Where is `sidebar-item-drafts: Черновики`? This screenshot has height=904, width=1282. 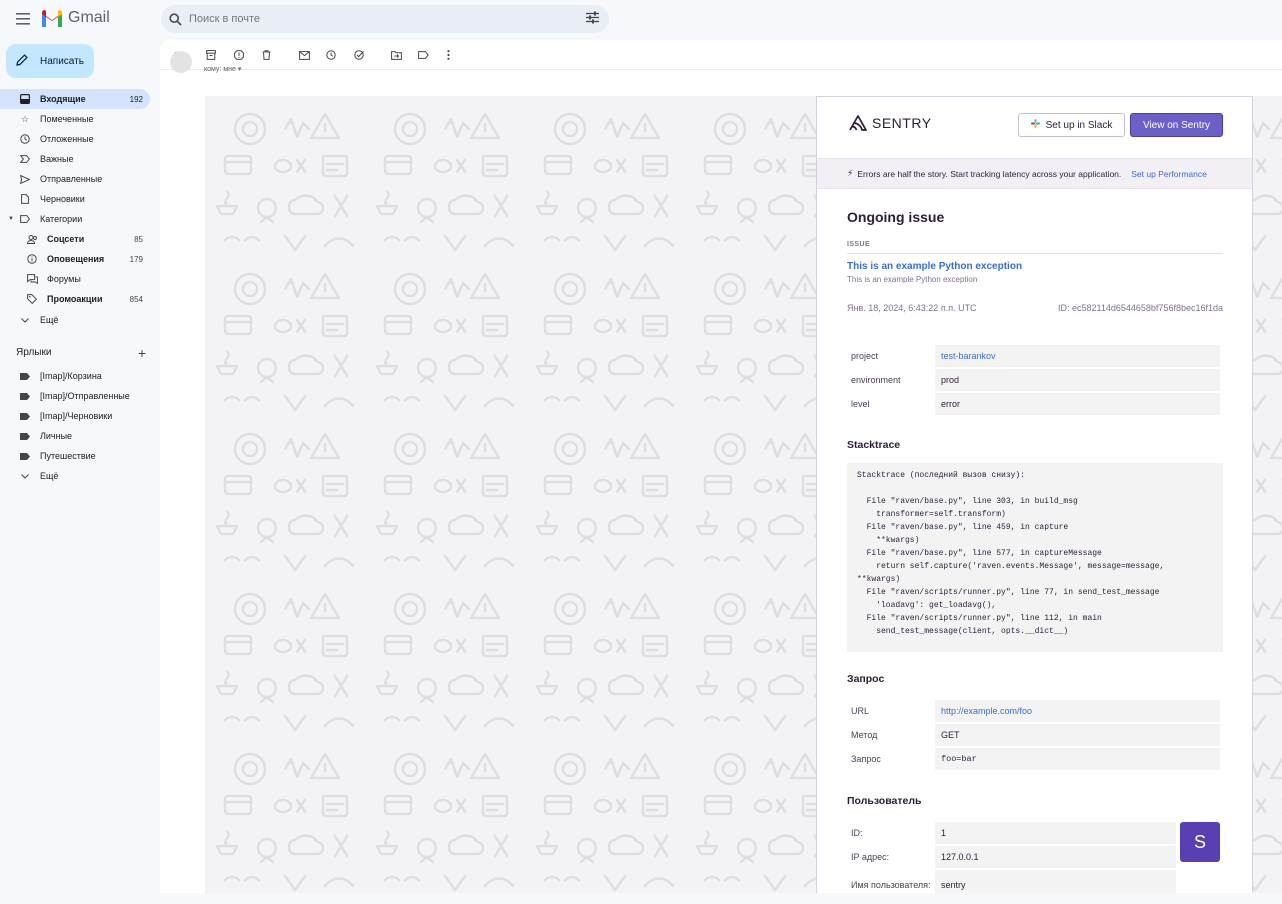 sidebar-item-drafts: Черновики is located at coordinates (75, 199).